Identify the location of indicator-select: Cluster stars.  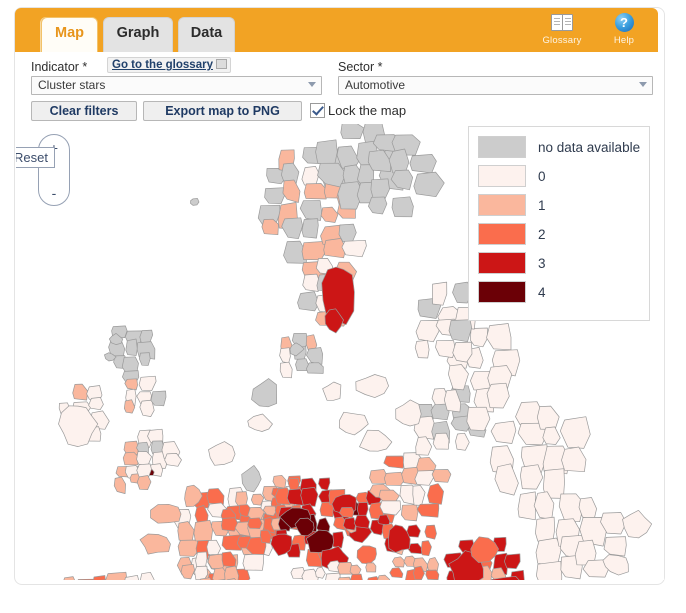
(176, 85).